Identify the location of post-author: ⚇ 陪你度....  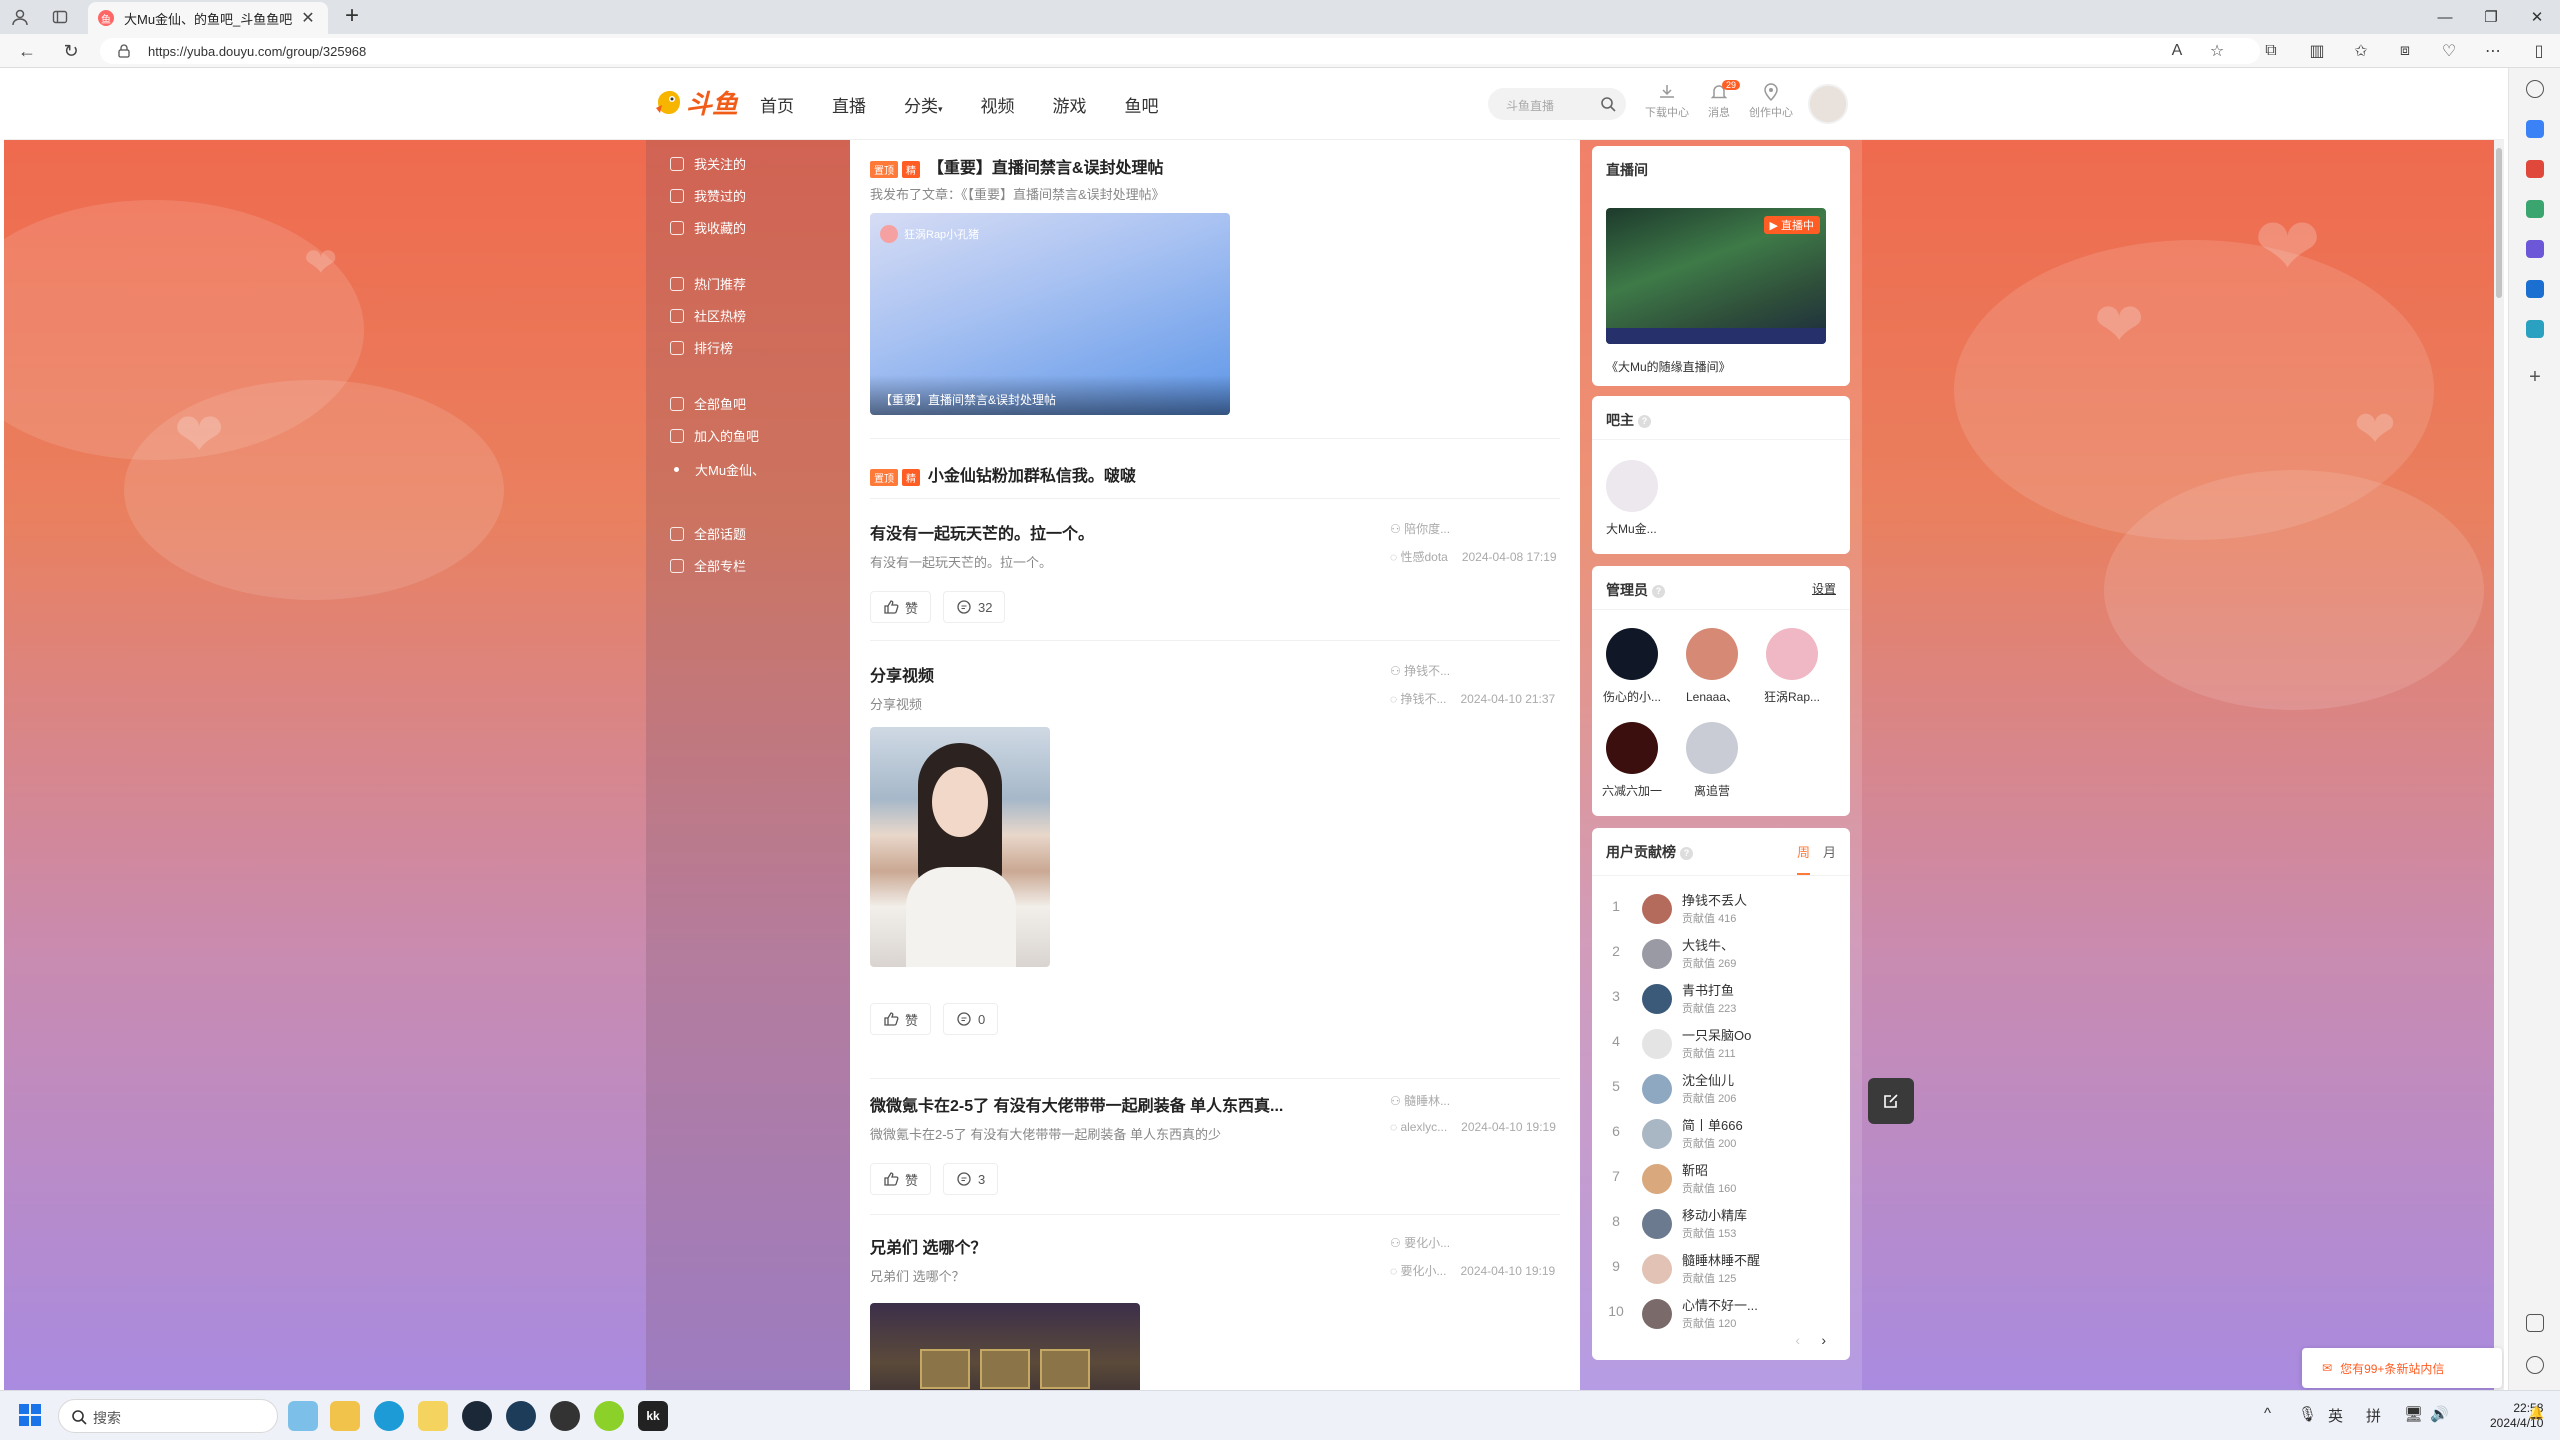
(1420, 528).